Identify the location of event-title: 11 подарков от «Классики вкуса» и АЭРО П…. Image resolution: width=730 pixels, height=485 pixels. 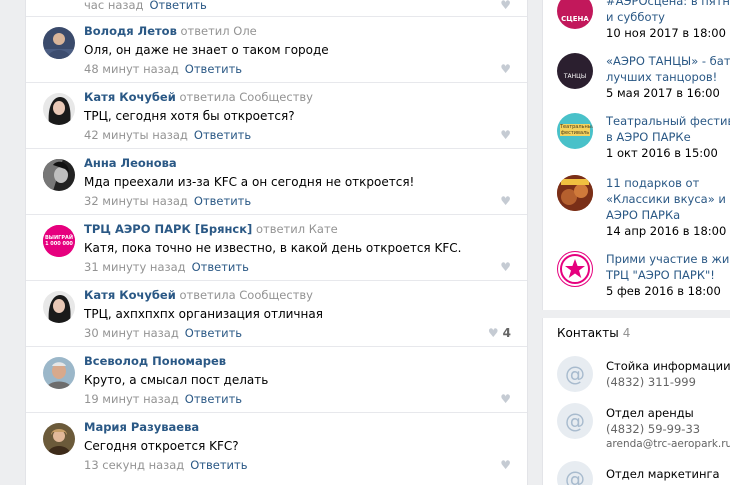
(668, 199).